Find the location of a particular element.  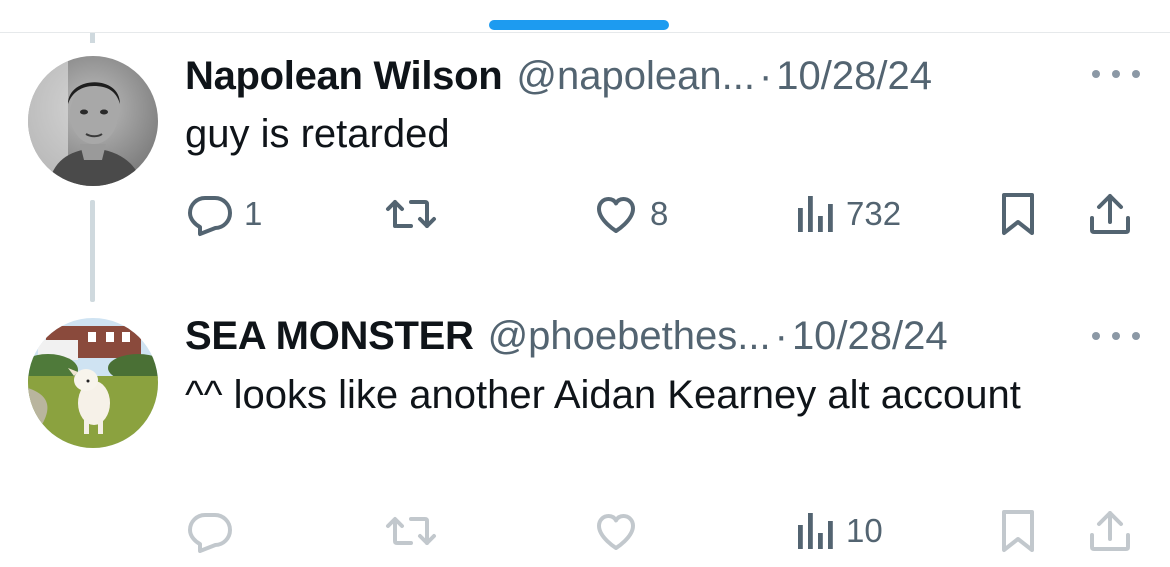

like-count: 8 is located at coordinates (659, 213).